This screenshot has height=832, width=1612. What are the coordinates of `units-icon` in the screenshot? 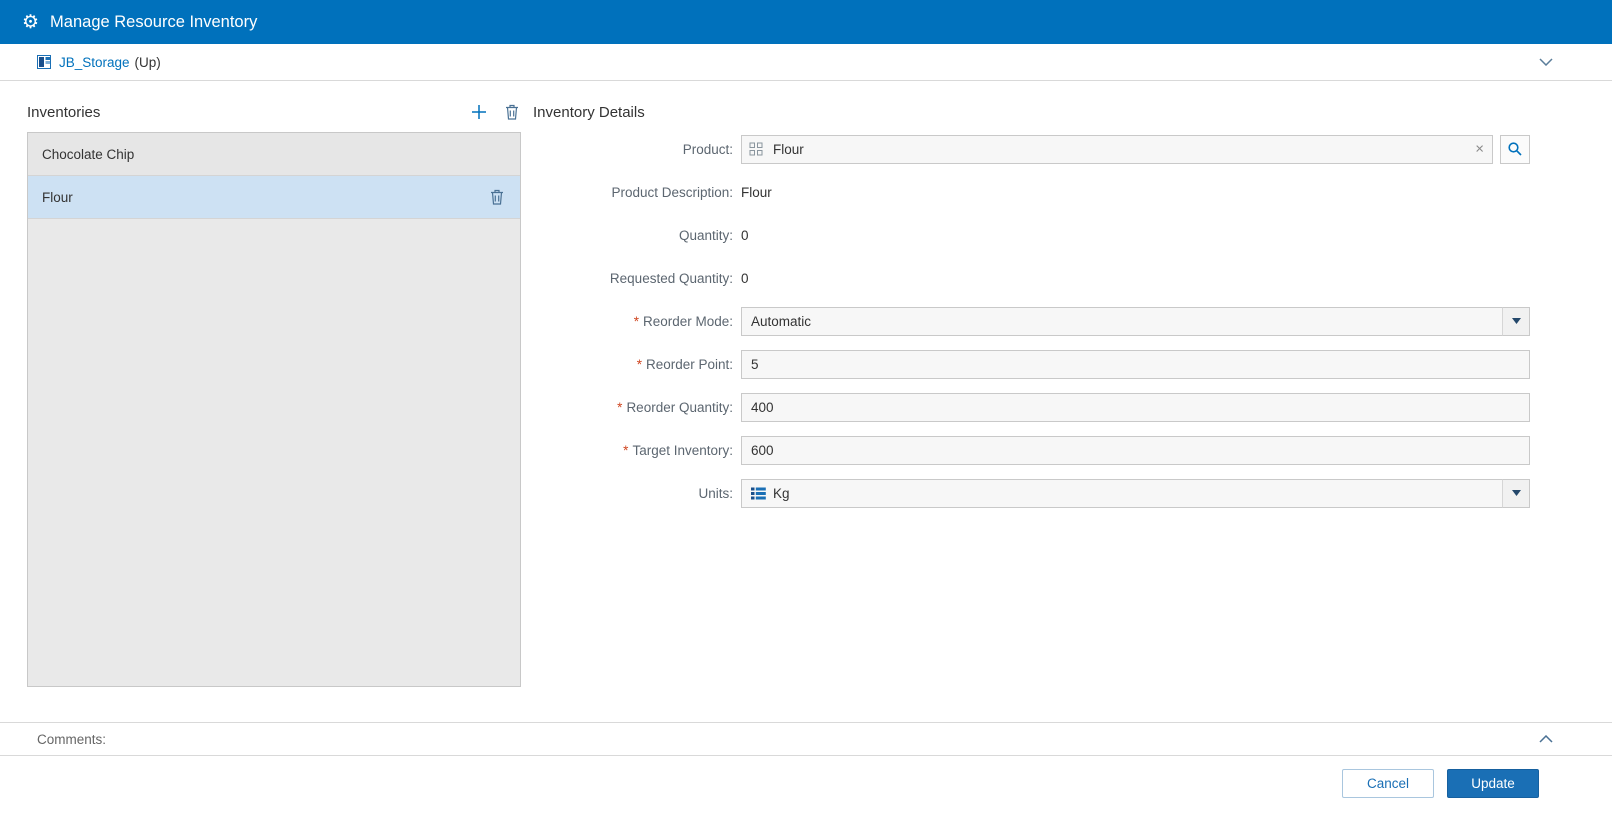 It's located at (758, 493).